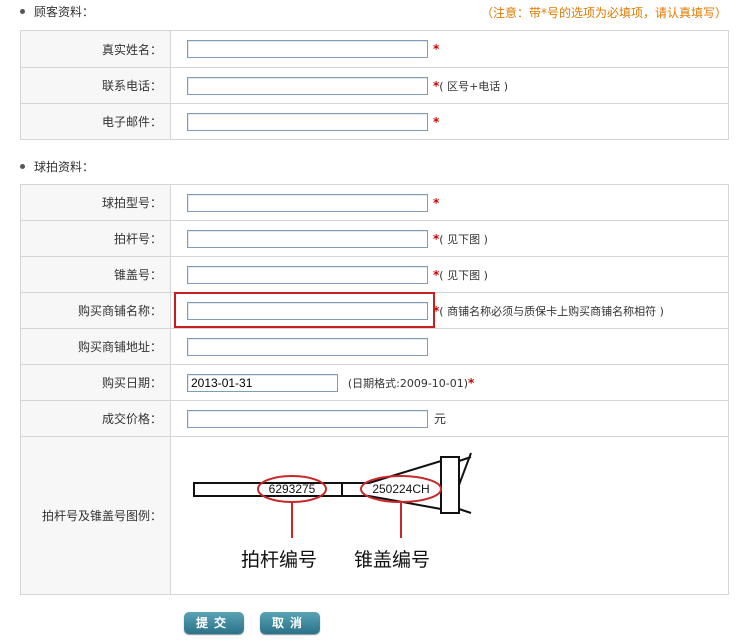 This screenshot has width=745, height=641. What do you see at coordinates (449, 49) in the screenshot?
I see `name-cell: *` at bounding box center [449, 49].